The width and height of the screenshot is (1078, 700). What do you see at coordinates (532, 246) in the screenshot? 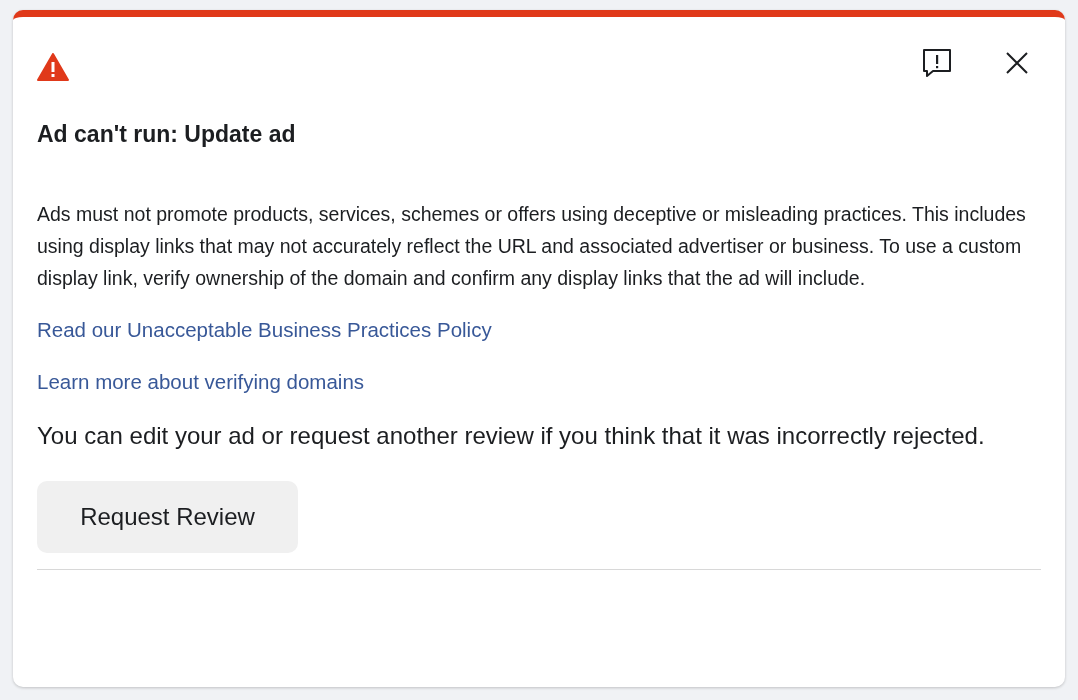
I see `policy-description: Ads must not promote products, services, schemes or offers using deceptive or misleading practices. This includes using display links that may not accurately reflect the URL and associated advertiser or business. To use a custom display link, verify ownership of the domain and confirm any display links that the ad will include.` at bounding box center [532, 246].